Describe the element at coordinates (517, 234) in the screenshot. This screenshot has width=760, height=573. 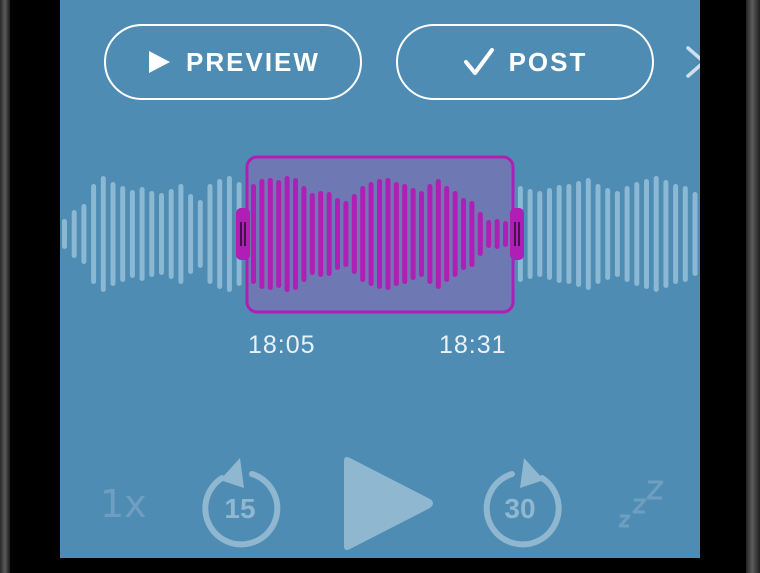
I see `selection-end-handle` at that location.